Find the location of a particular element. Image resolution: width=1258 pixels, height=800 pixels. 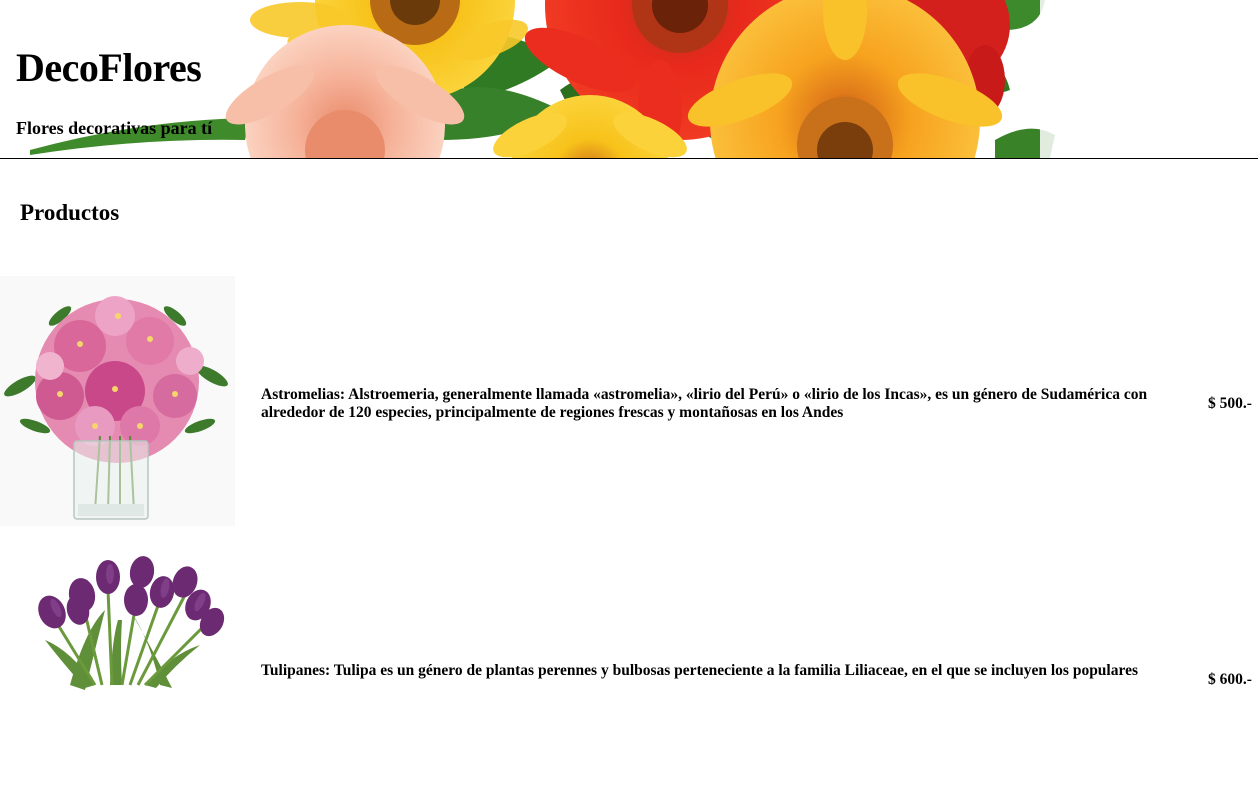

product-price: $ 500.- is located at coordinates (1230, 403).